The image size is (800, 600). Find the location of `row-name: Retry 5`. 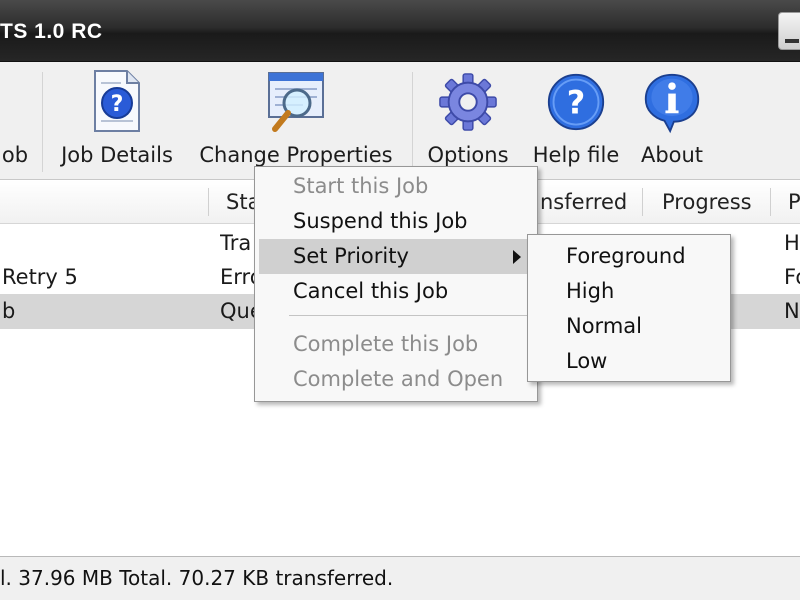

row-name: Retry 5 is located at coordinates (40, 277).